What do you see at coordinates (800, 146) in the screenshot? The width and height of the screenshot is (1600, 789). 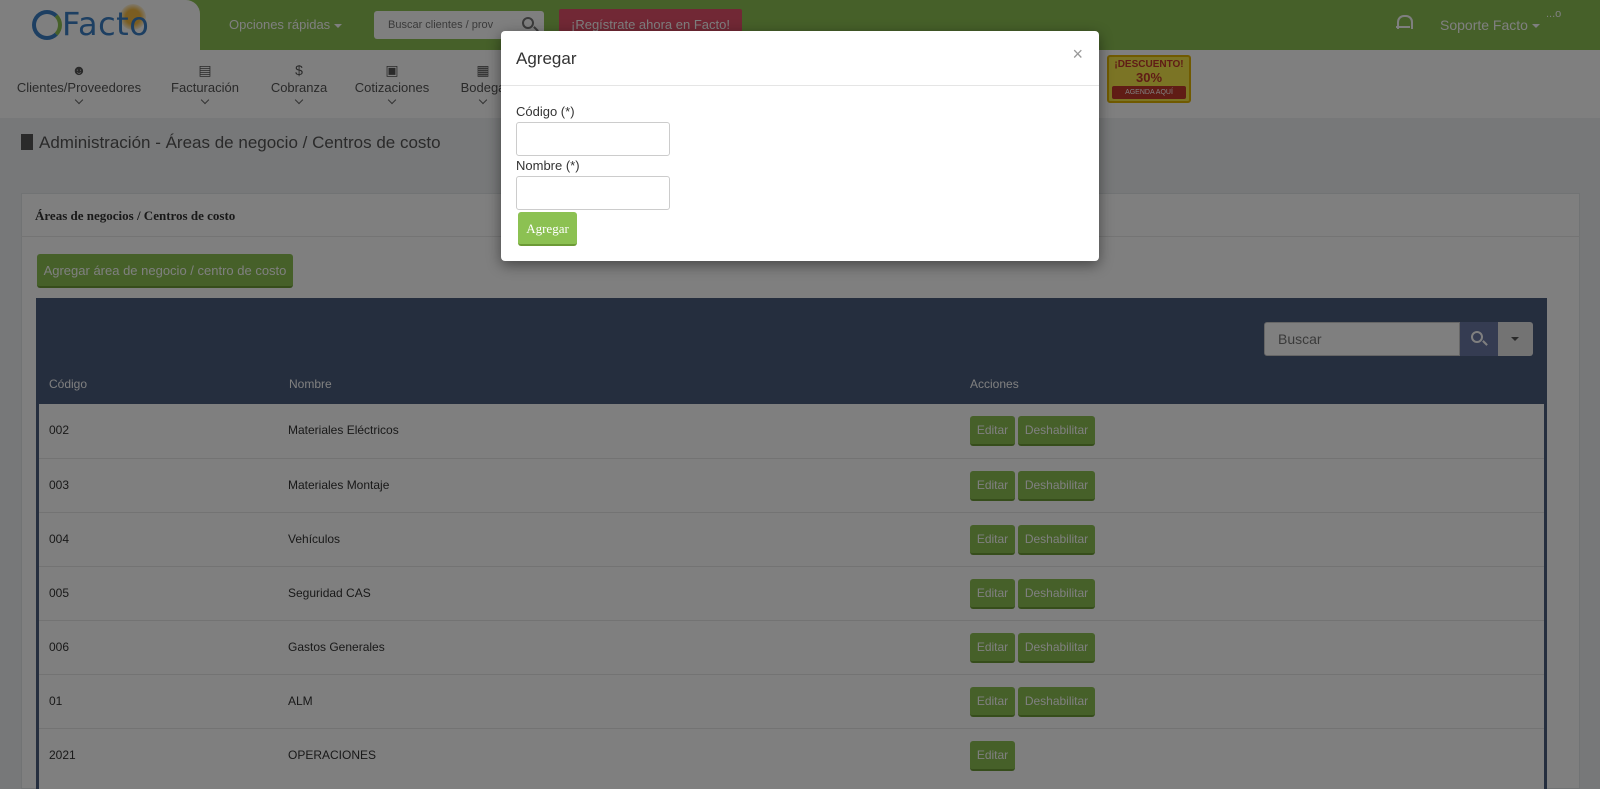 I see `add-dialog: Agregar × Código (*) Nombre (*) Agregar` at bounding box center [800, 146].